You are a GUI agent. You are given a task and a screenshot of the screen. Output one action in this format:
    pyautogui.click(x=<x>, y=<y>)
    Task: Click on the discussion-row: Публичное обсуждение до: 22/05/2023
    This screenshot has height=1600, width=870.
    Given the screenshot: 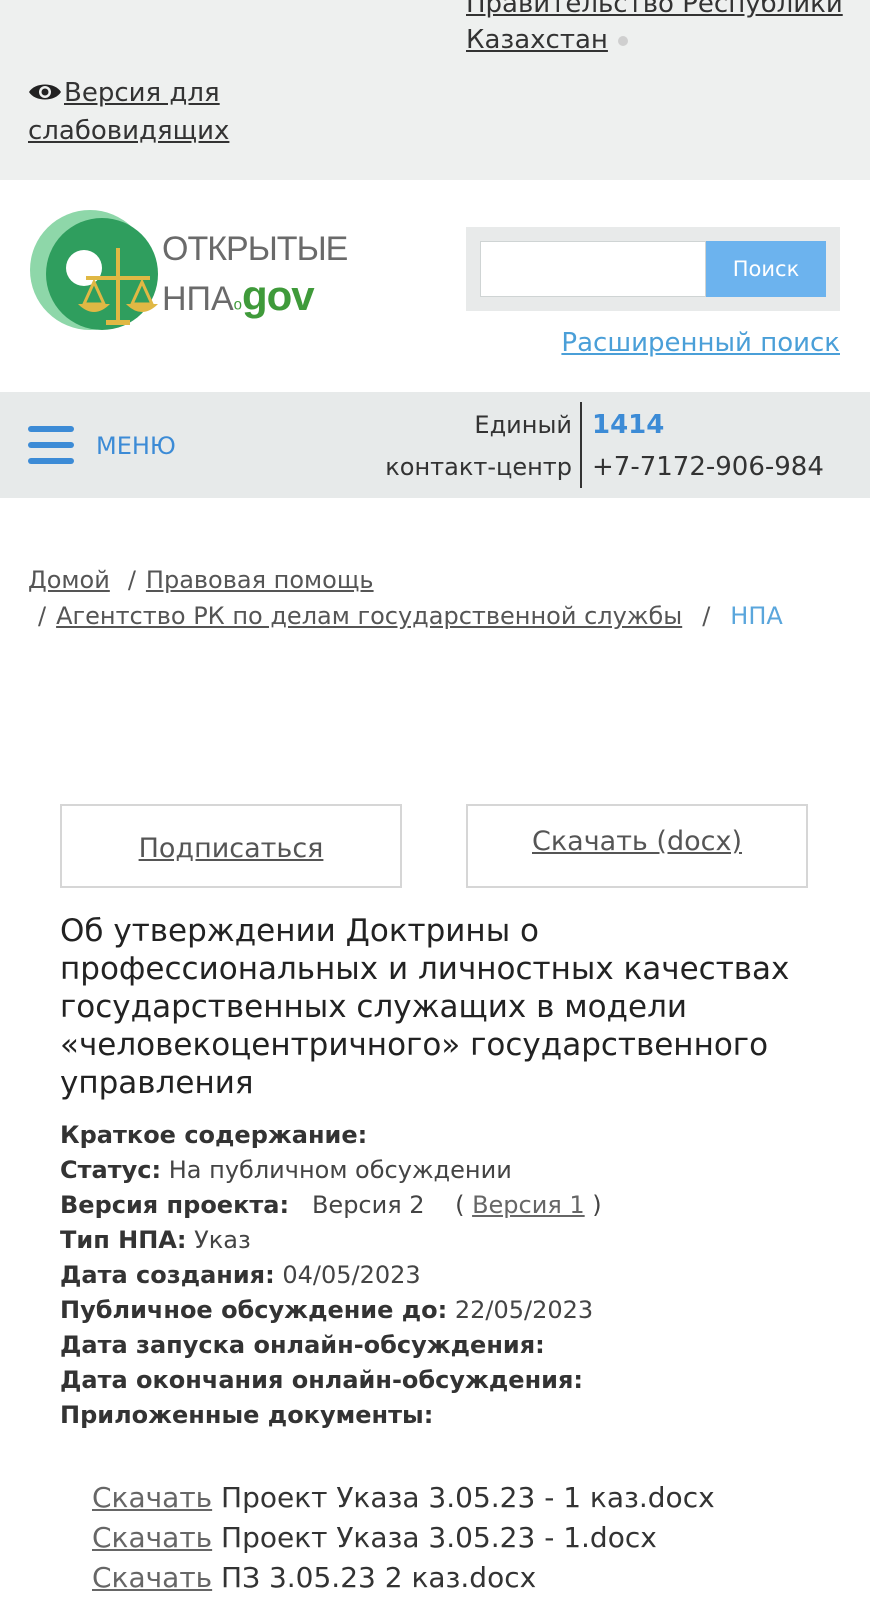 What is the action you would take?
    pyautogui.click(x=450, y=1310)
    